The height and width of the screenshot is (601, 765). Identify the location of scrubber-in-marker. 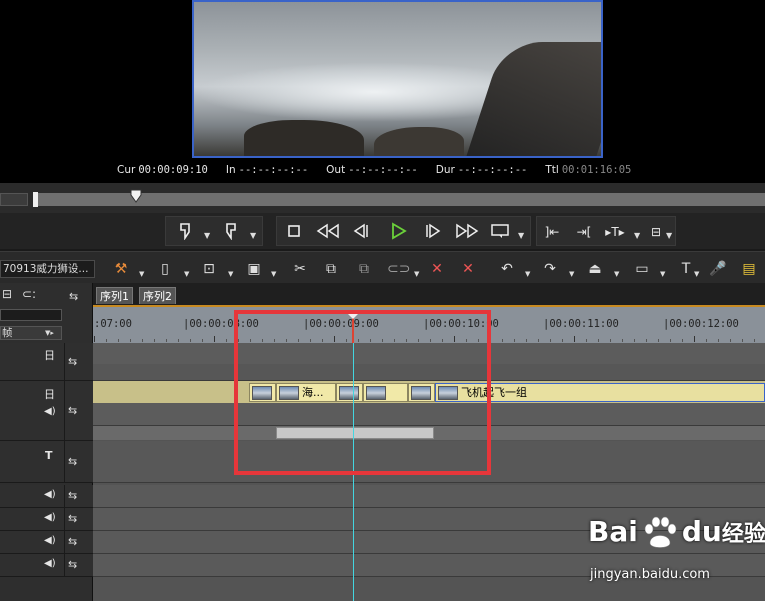
(35, 199).